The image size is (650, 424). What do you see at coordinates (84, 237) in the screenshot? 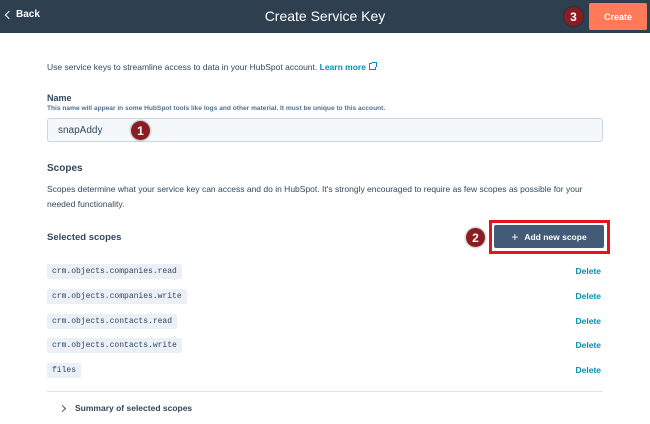
I see `selected-scopes-heading: Selected scopes` at bounding box center [84, 237].